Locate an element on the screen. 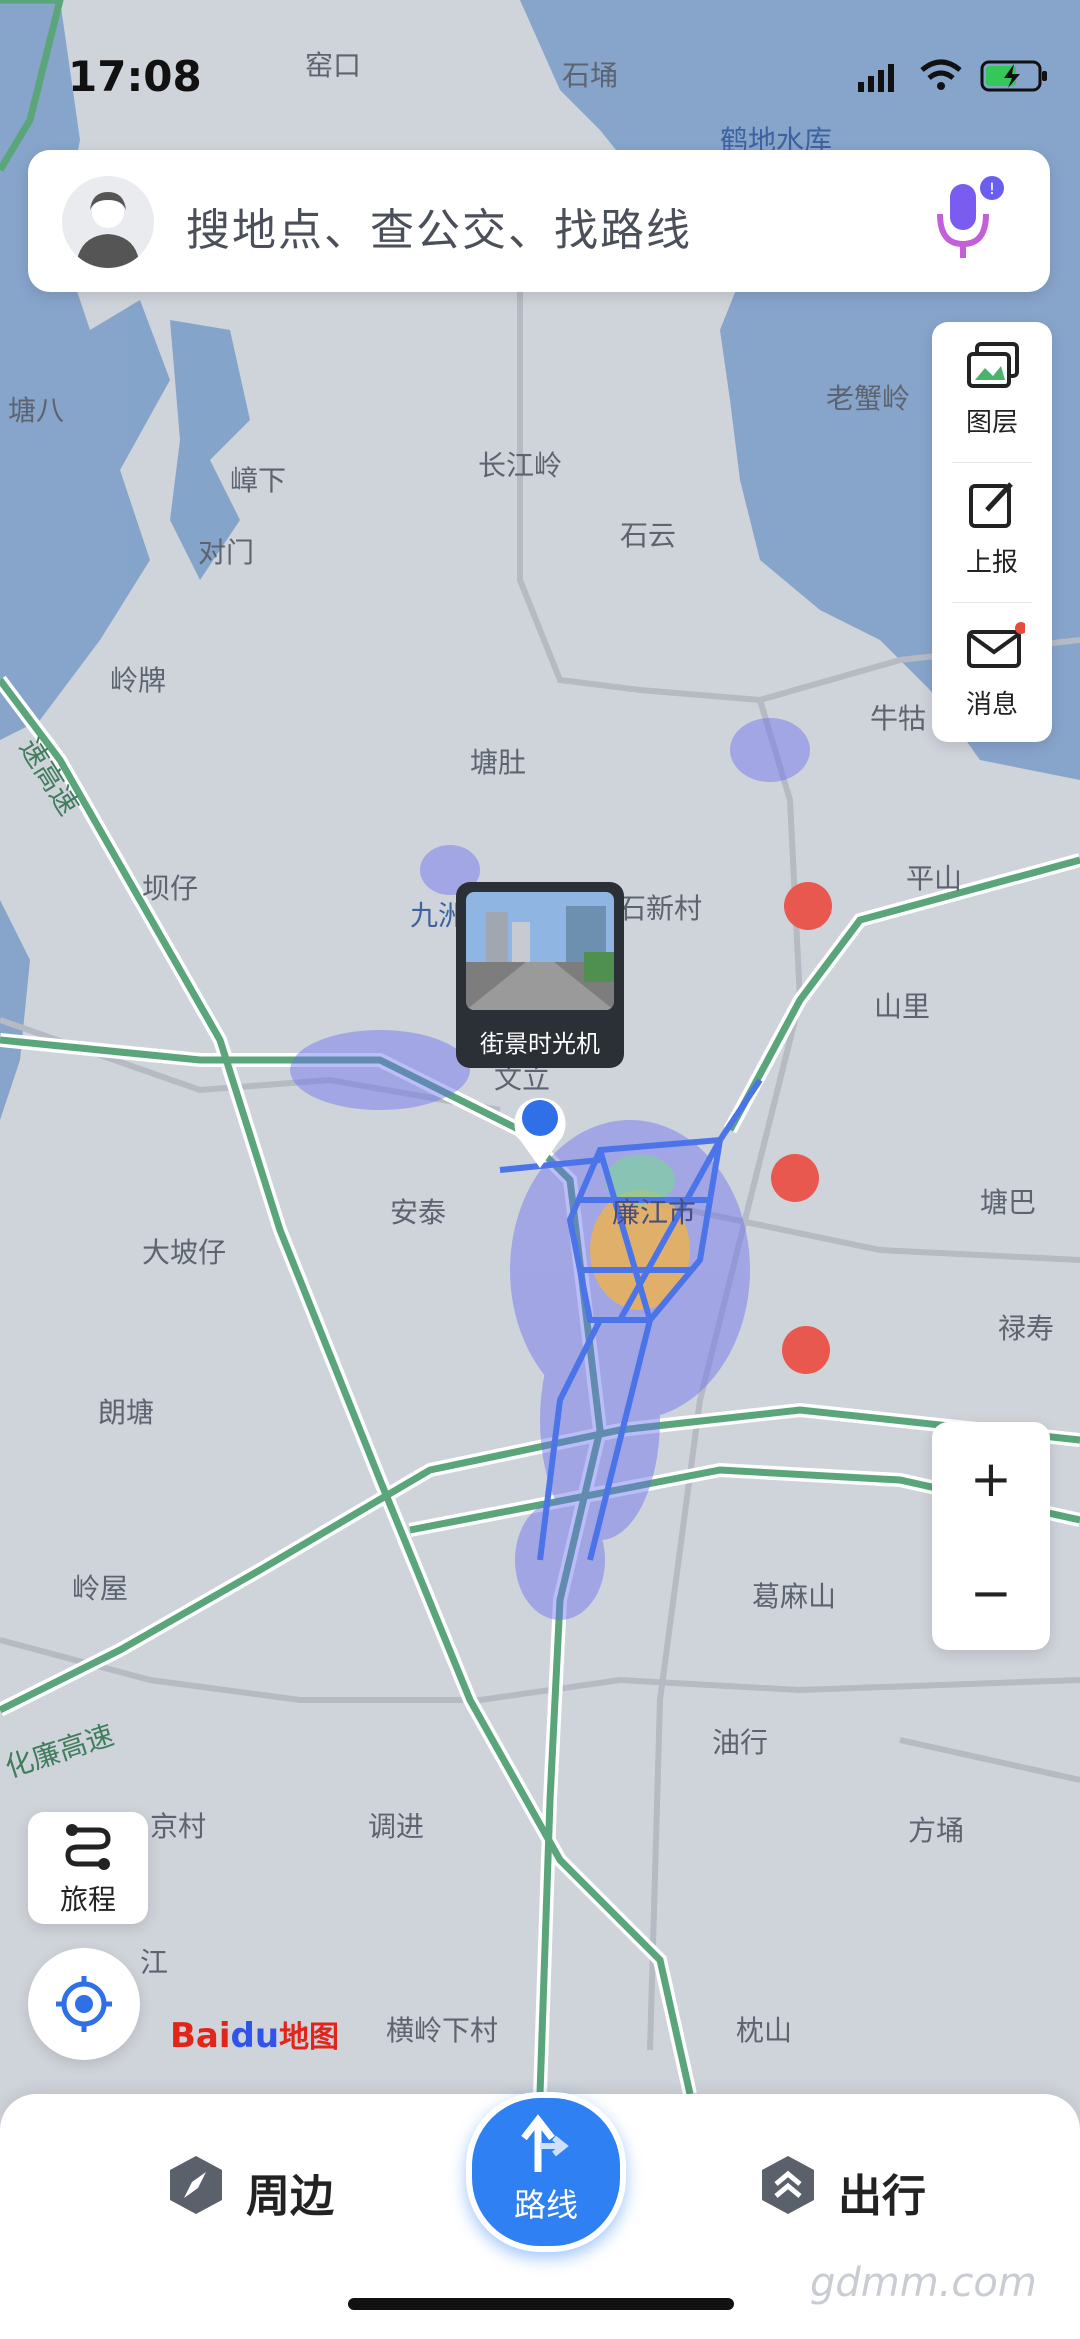 The image size is (1080, 2339). avatar is located at coordinates (108, 222).